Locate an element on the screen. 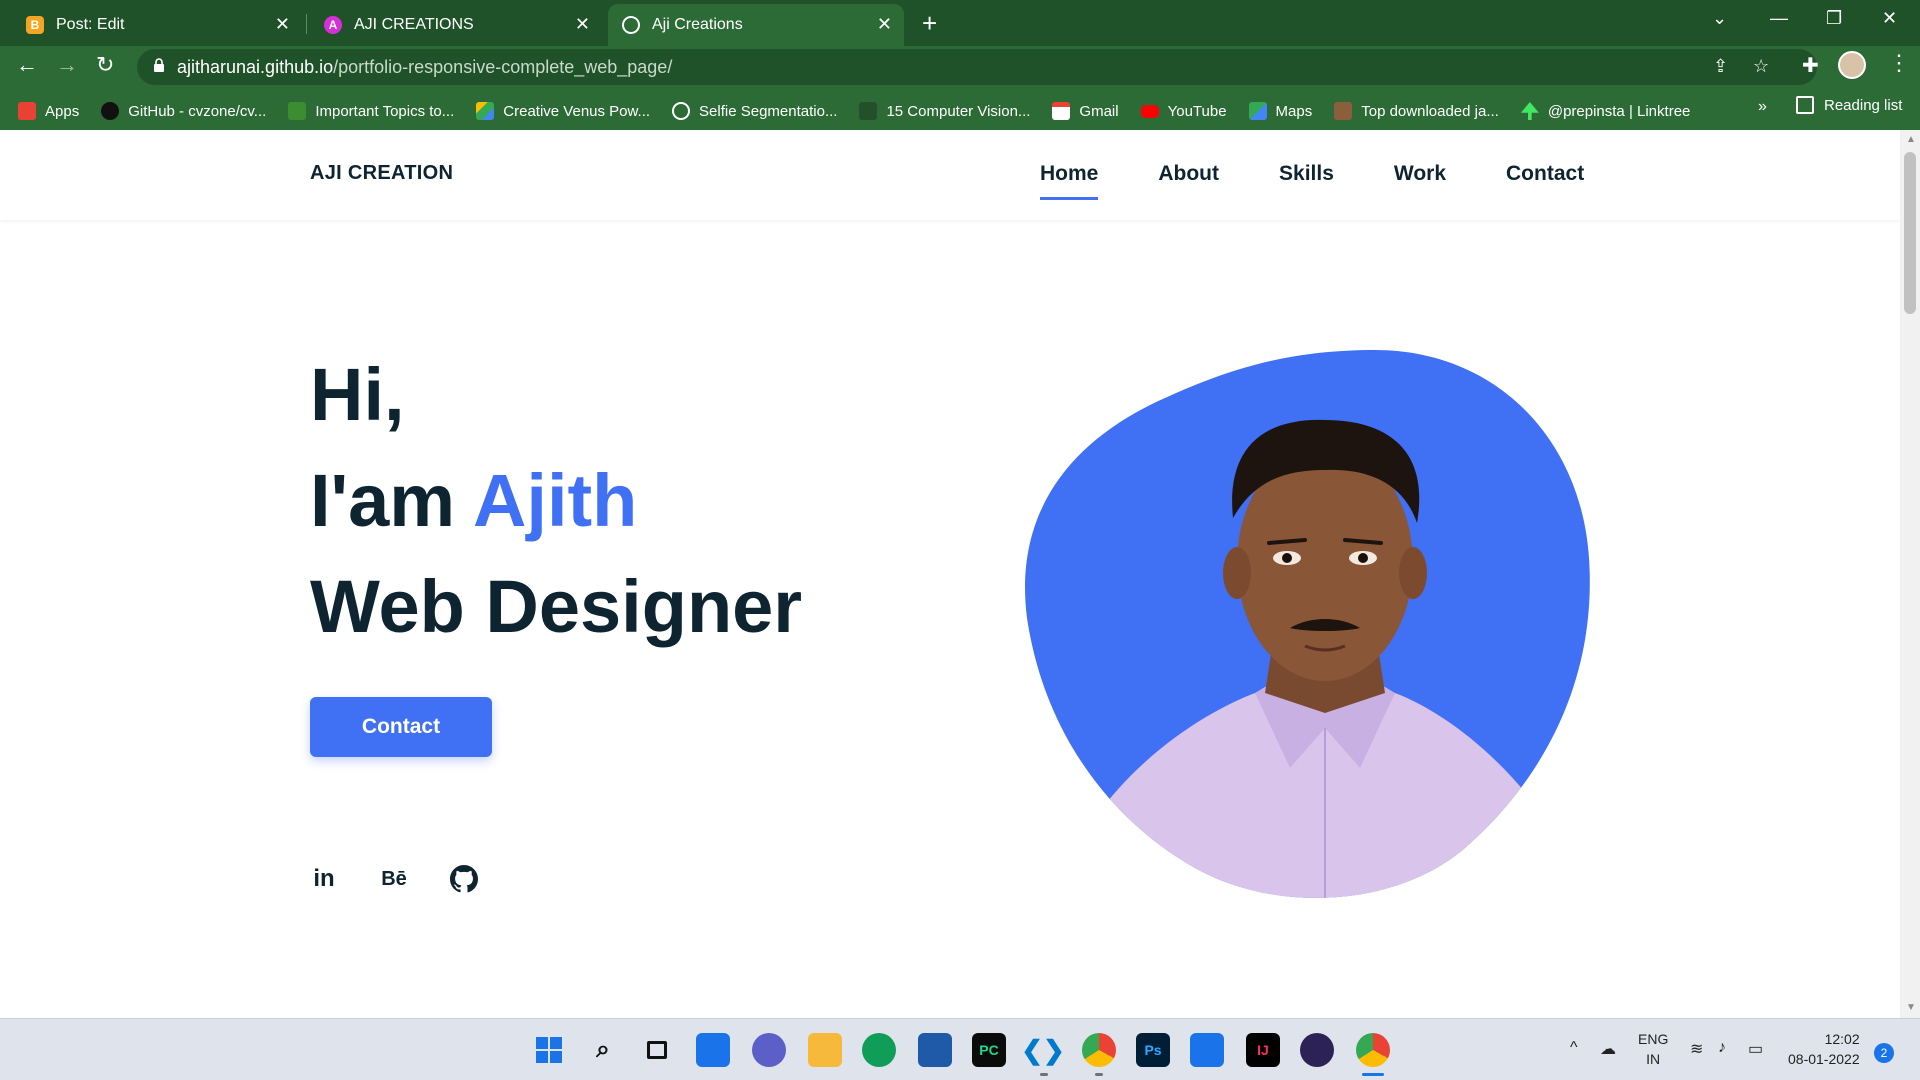 Image resolution: width=1920 pixels, height=1080 pixels. battery-icon: ▭ is located at coordinates (1755, 1049).